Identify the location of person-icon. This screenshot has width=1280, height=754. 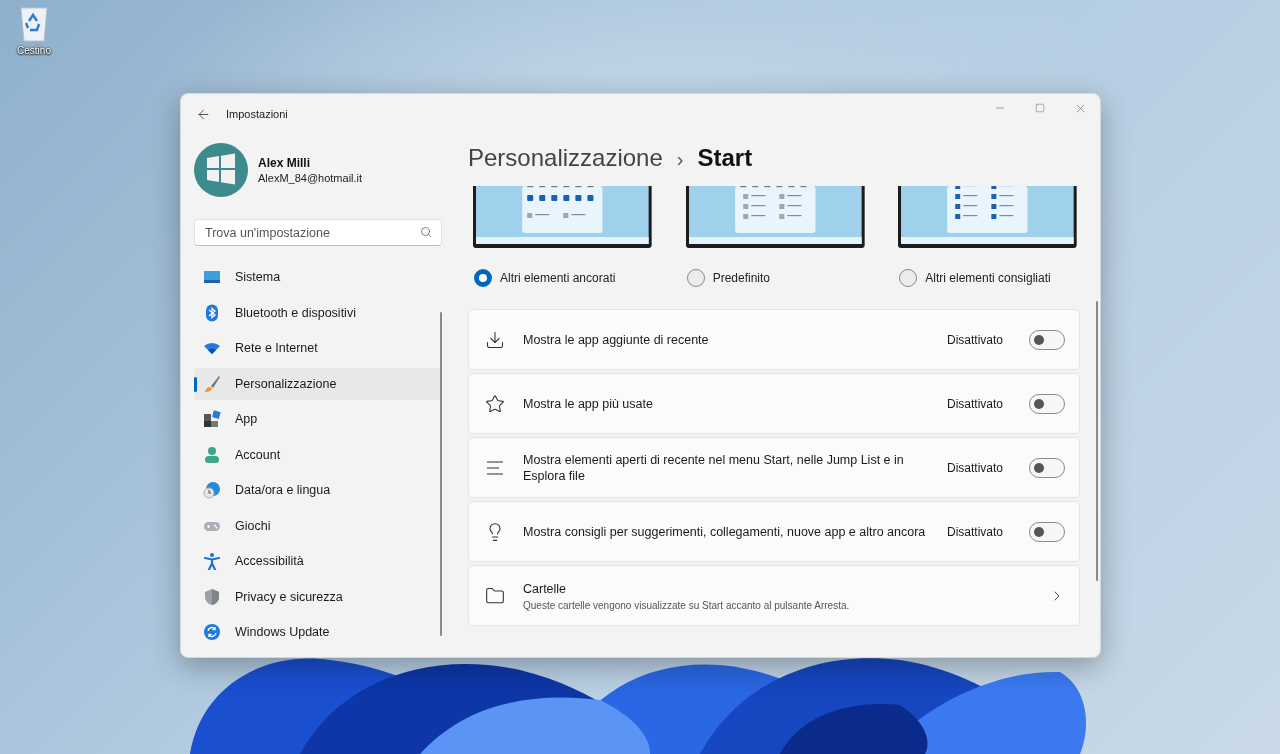
(212, 454).